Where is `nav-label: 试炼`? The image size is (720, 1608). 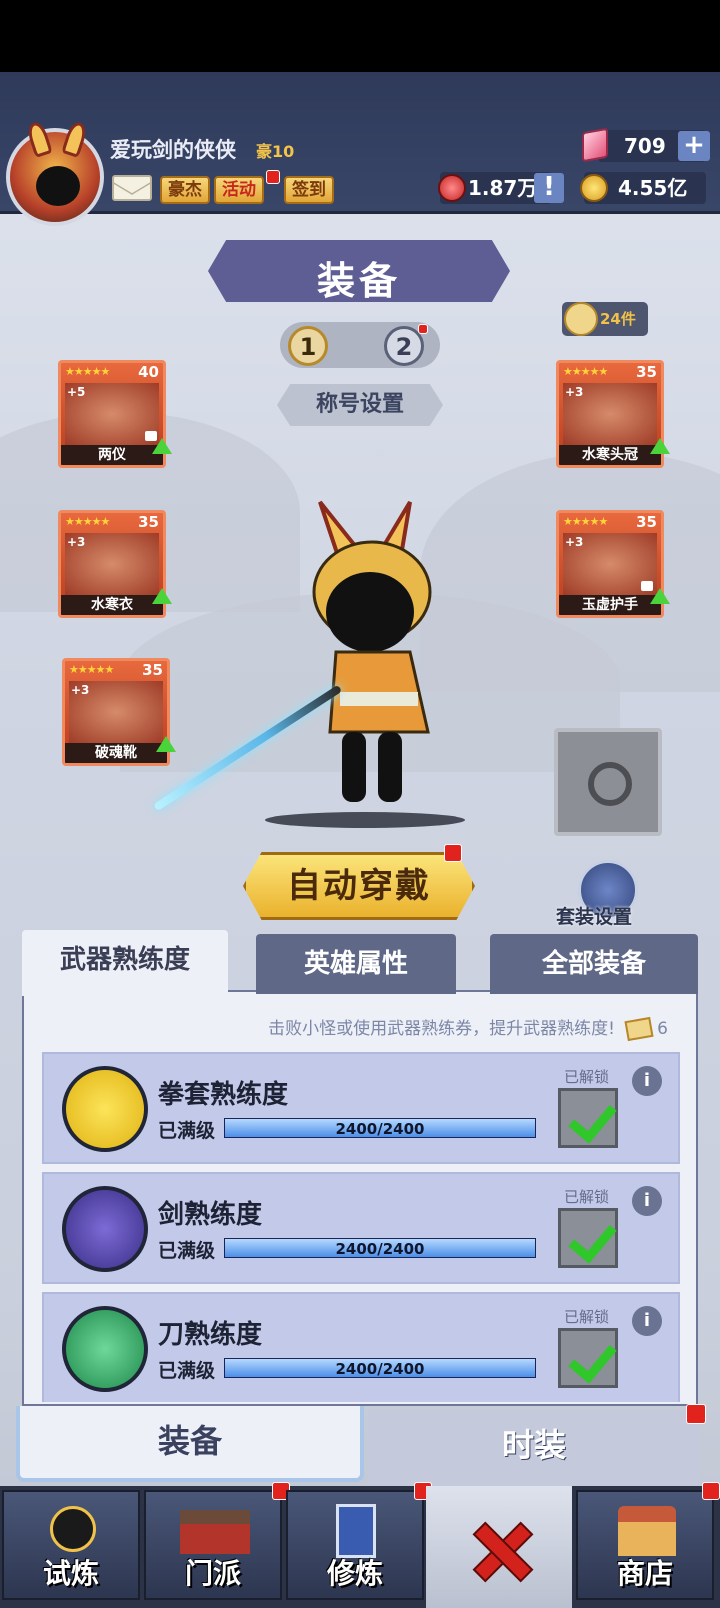
nav-label: 试炼 is located at coordinates (70, 1573).